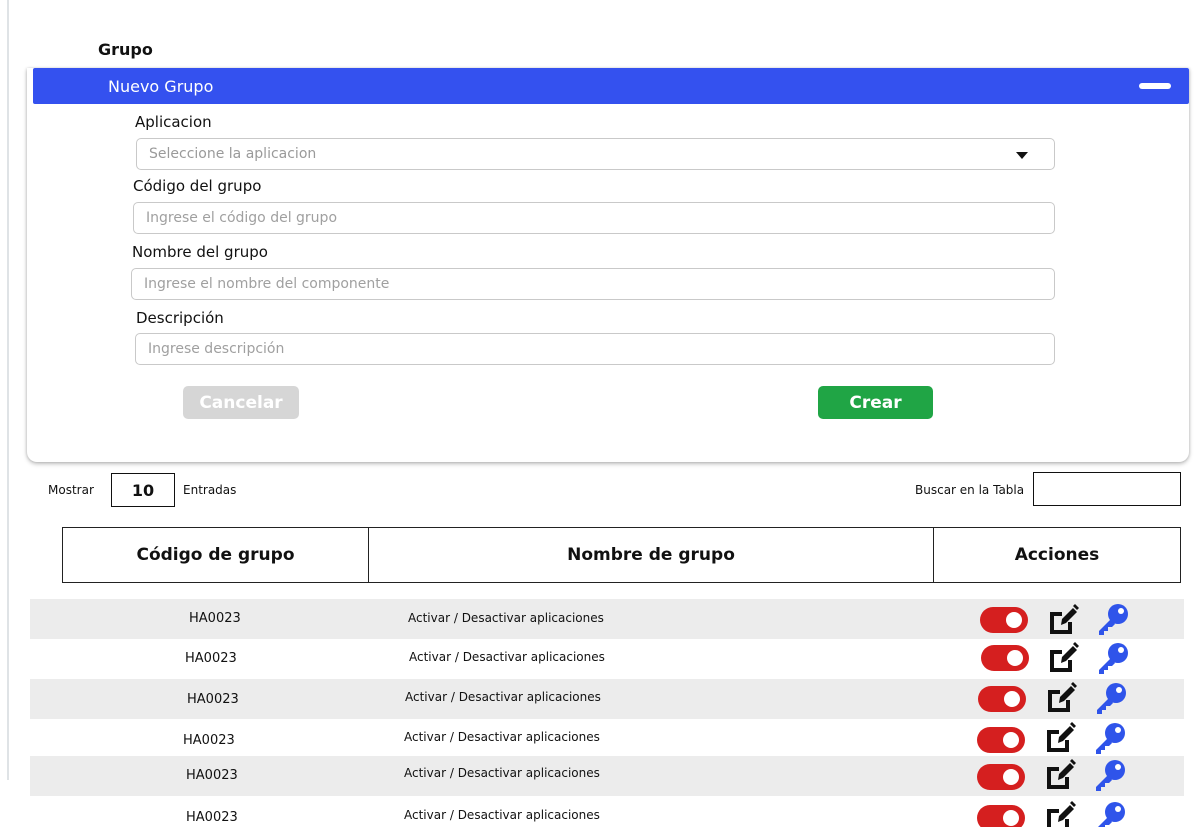 The width and height of the screenshot is (1196, 827). I want to click on search-input, so click(1107, 489).